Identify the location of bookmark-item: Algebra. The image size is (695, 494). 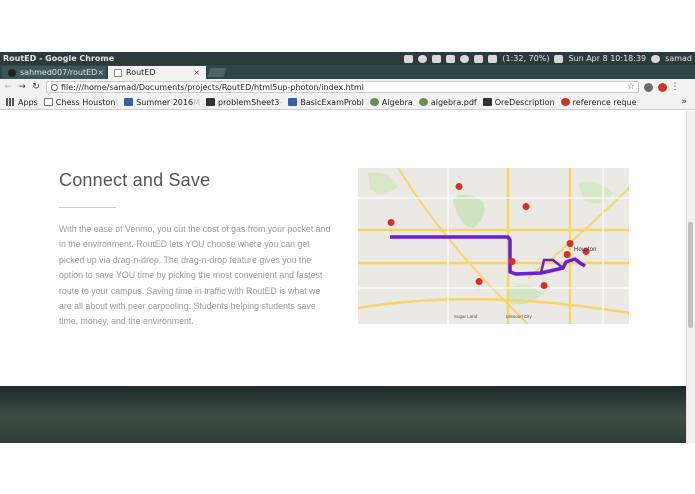
(391, 102).